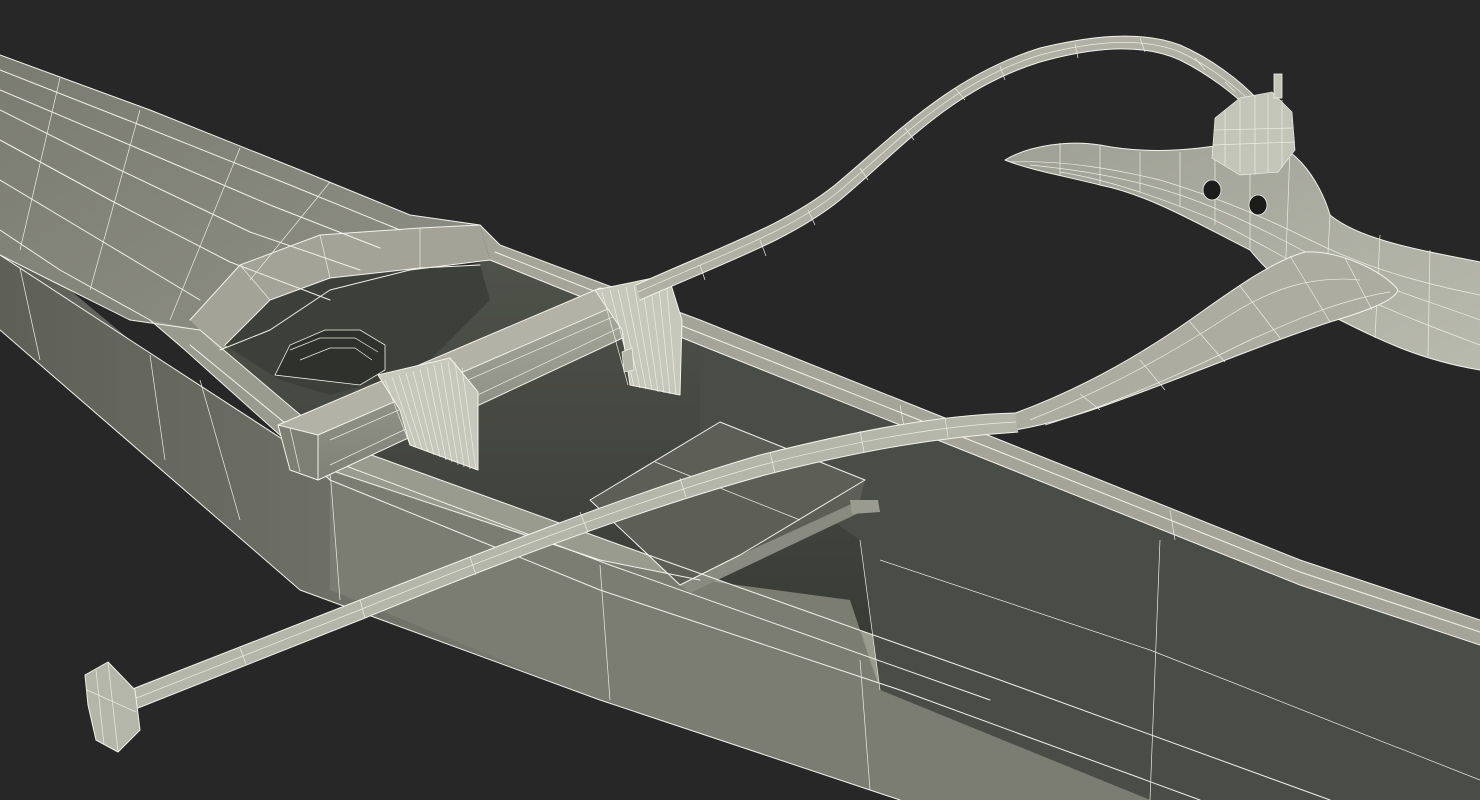 The image size is (1480, 800). Describe the element at coordinates (1212, 190) in the screenshot. I see `float-hole-left` at that location.